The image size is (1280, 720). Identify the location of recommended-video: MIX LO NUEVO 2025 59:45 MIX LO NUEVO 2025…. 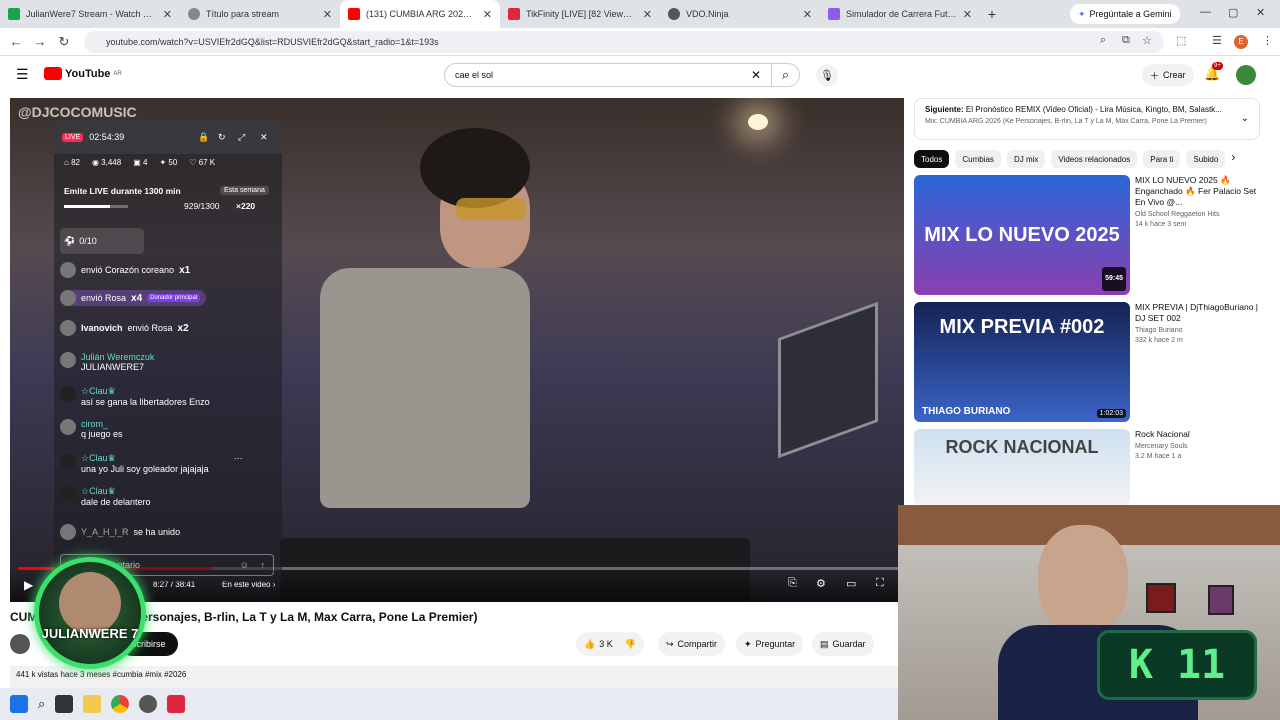
(1087, 236).